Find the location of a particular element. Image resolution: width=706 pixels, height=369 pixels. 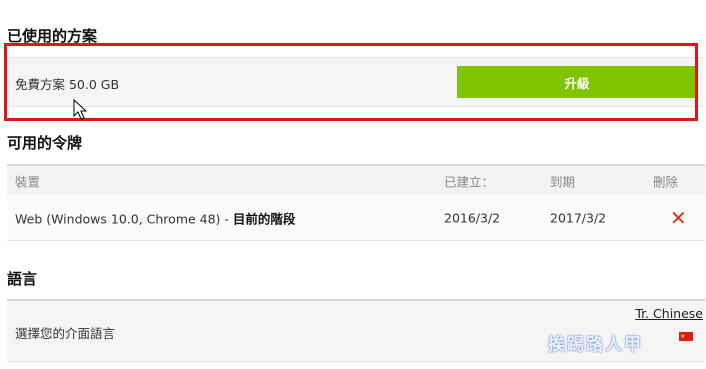

language-label: 選擇您的介面語言 is located at coordinates (65, 333).